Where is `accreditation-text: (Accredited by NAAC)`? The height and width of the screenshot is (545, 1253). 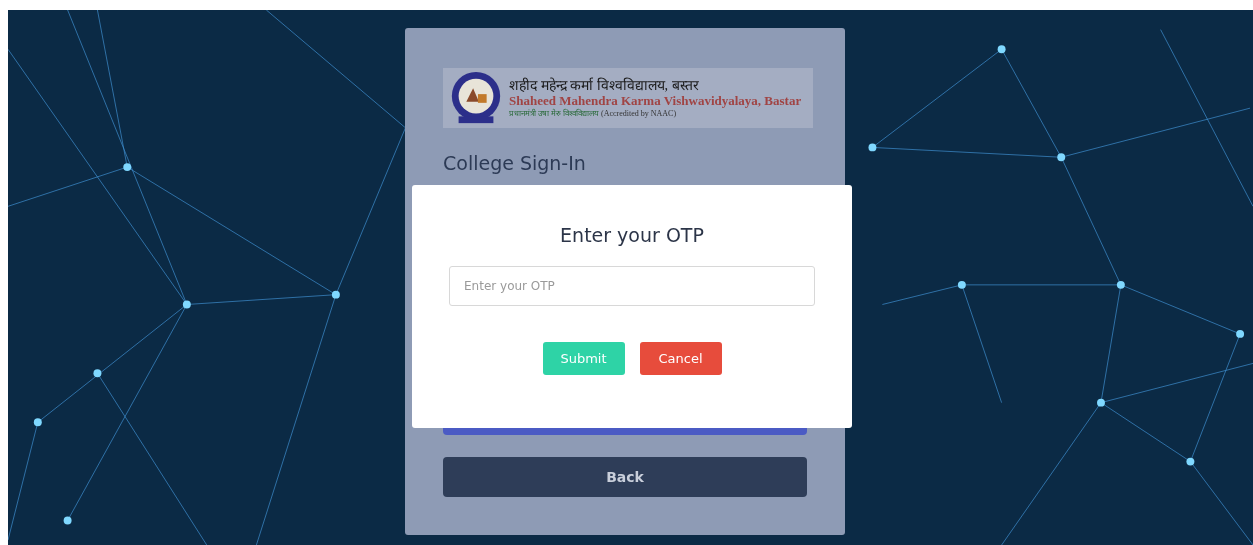
accreditation-text: (Accredited by NAAC) is located at coordinates (639, 113).